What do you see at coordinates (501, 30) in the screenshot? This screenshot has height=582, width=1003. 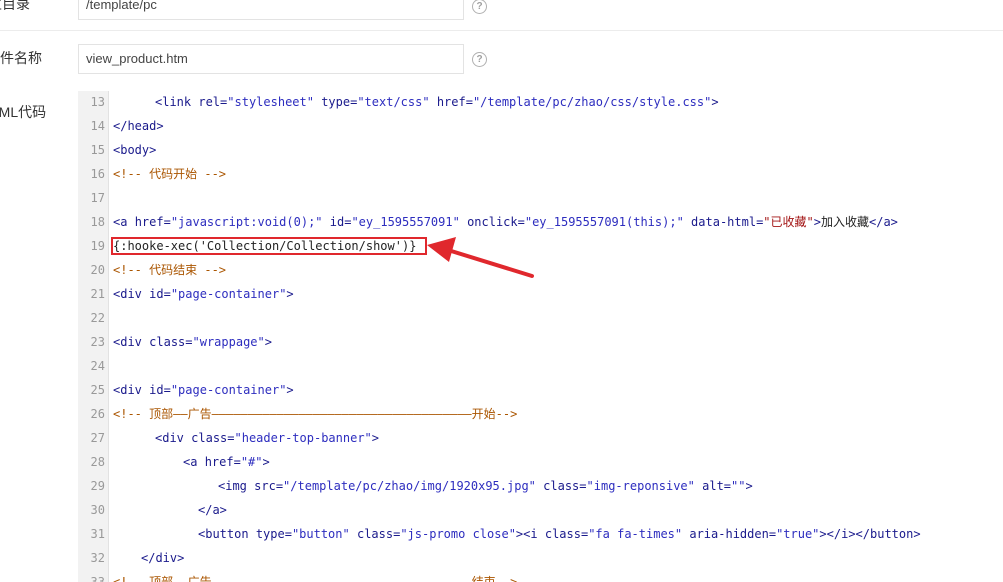 I see `divider` at bounding box center [501, 30].